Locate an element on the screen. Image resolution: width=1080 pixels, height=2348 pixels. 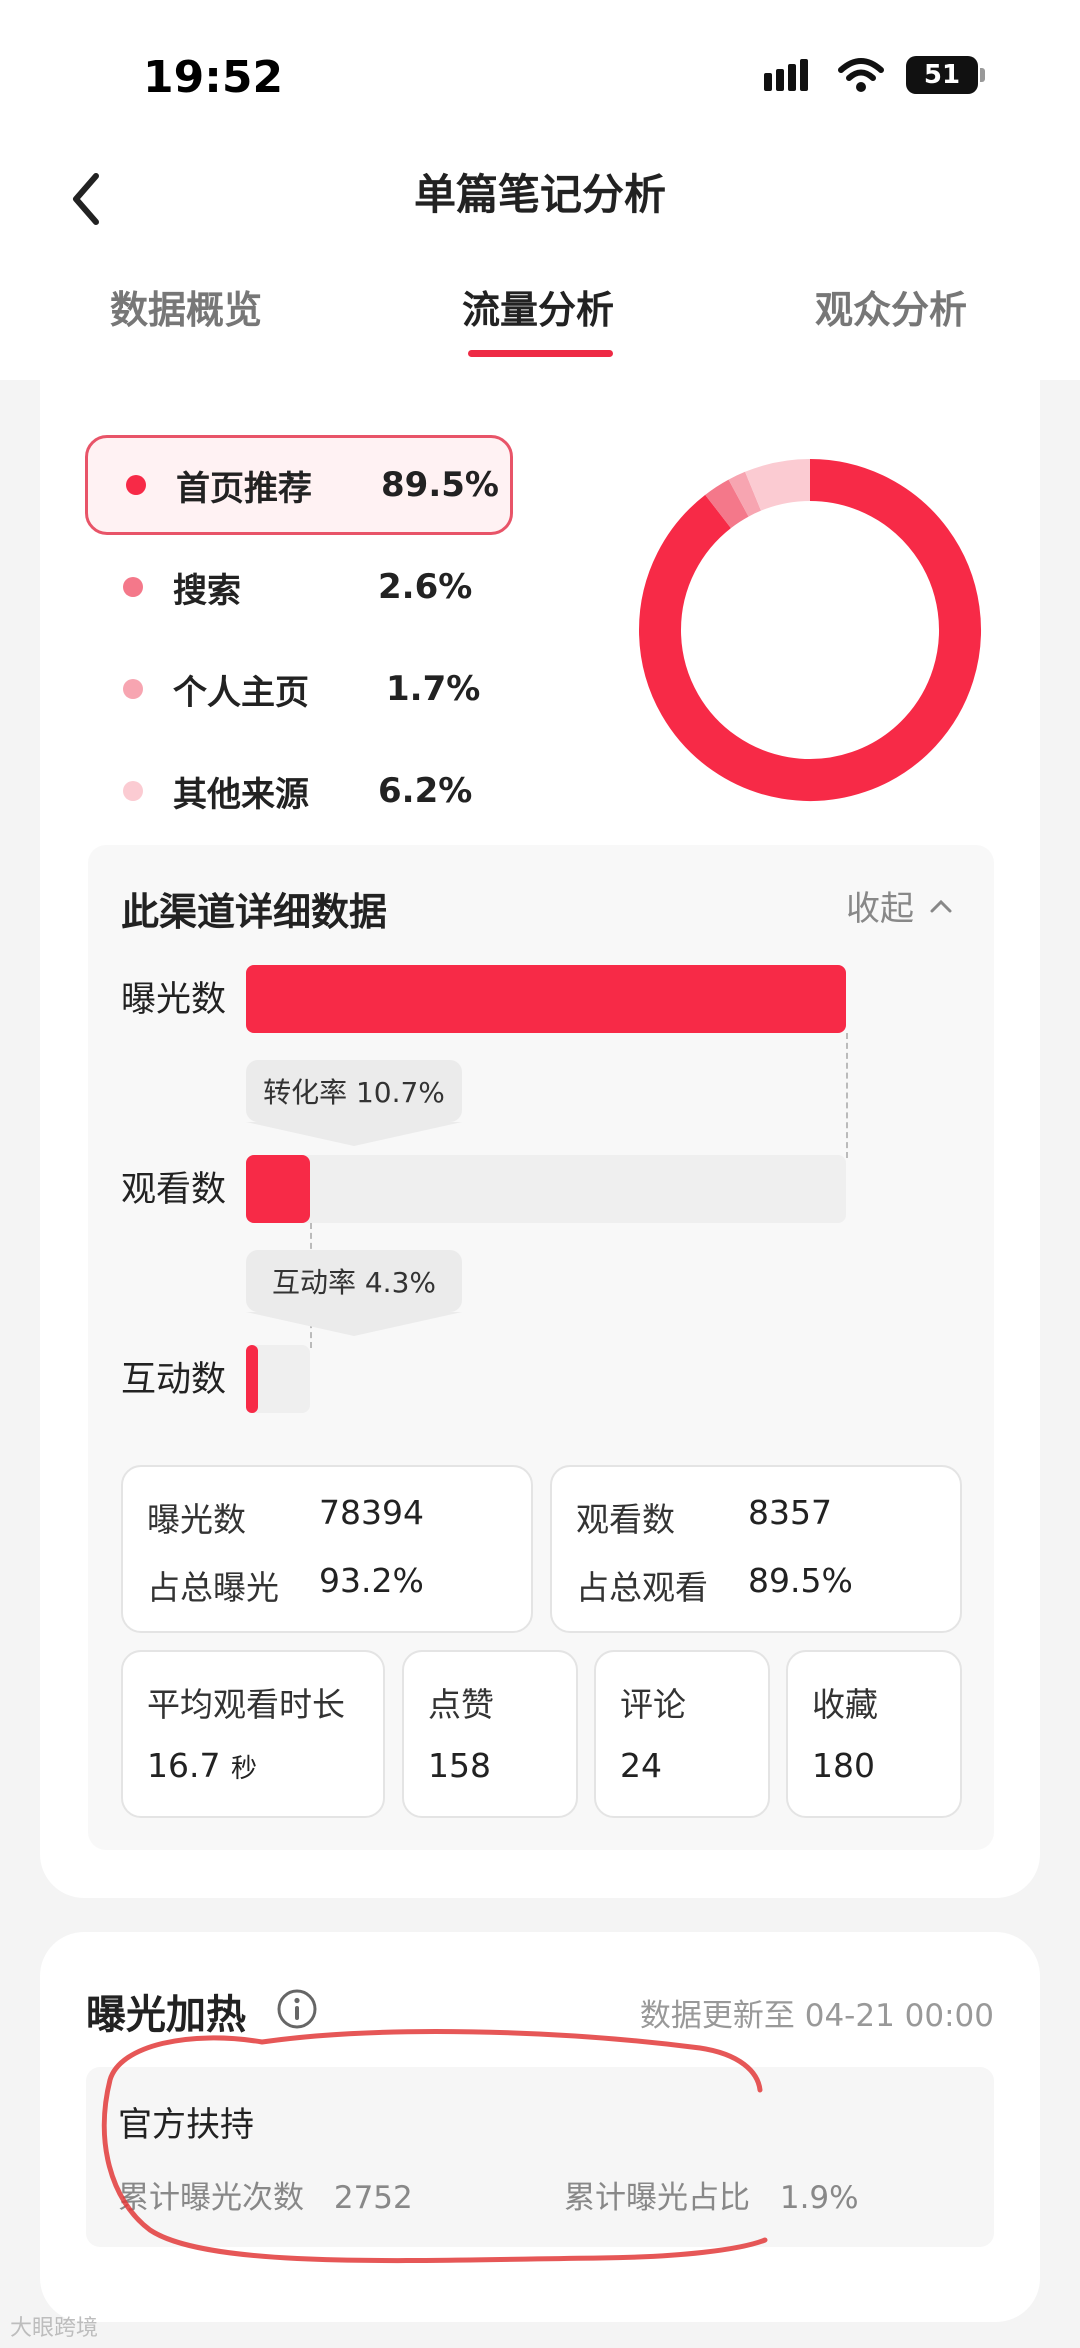
source-item-other: 其他来源 6.2% is located at coordinates (295, 791).